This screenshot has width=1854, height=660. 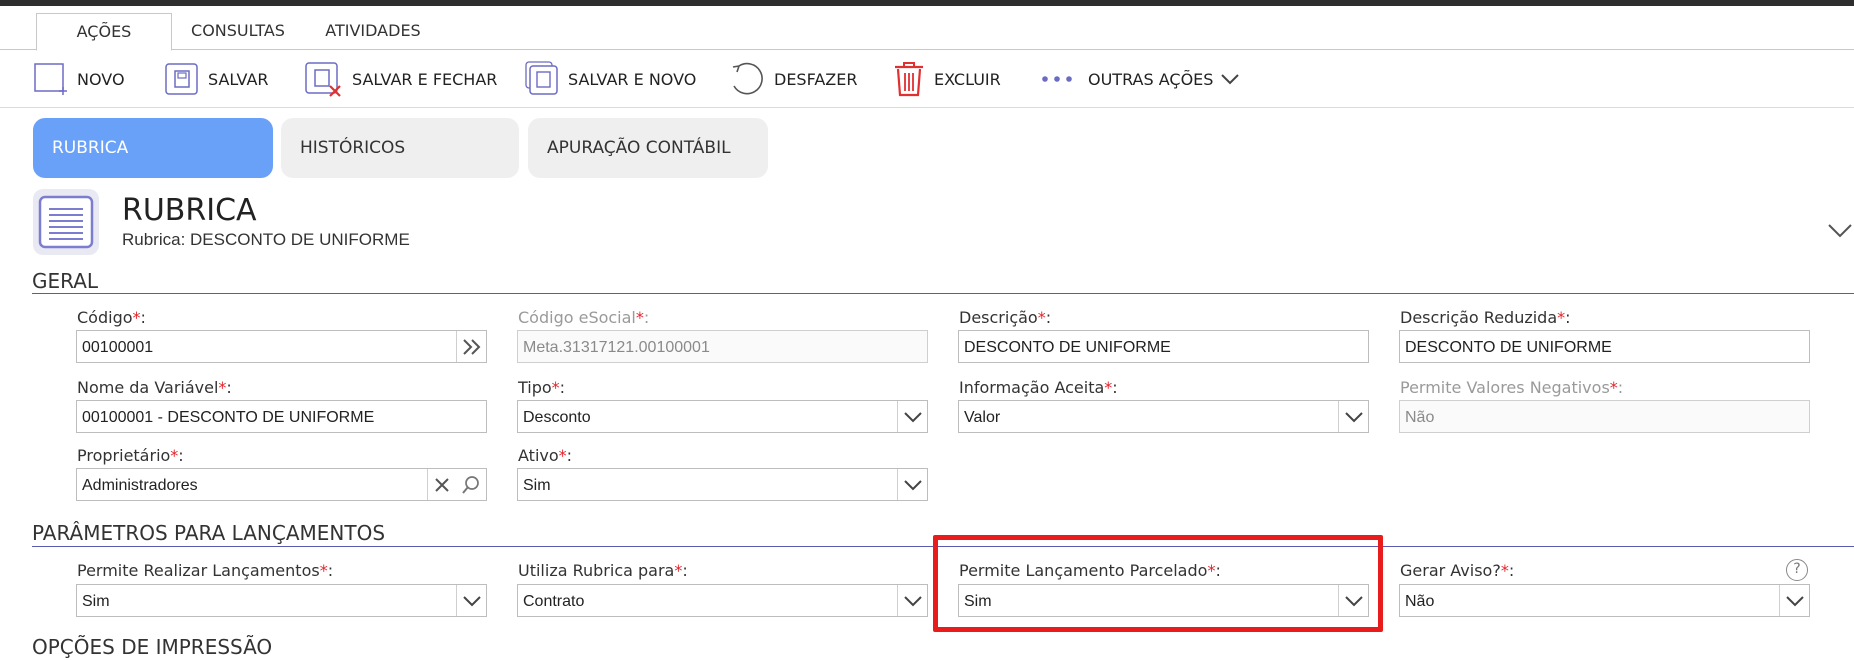 What do you see at coordinates (584, 317) in the screenshot?
I see `label-codigo-esocial: Código eSocial*:` at bounding box center [584, 317].